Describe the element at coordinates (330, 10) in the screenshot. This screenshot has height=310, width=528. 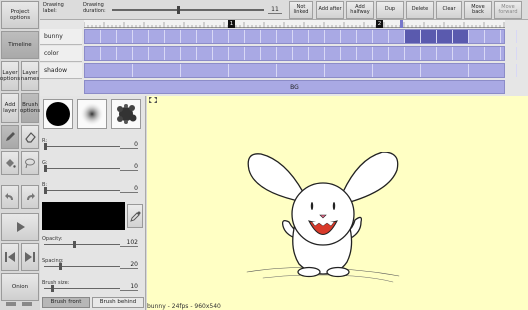
I see `add-after-button: Add after` at that location.